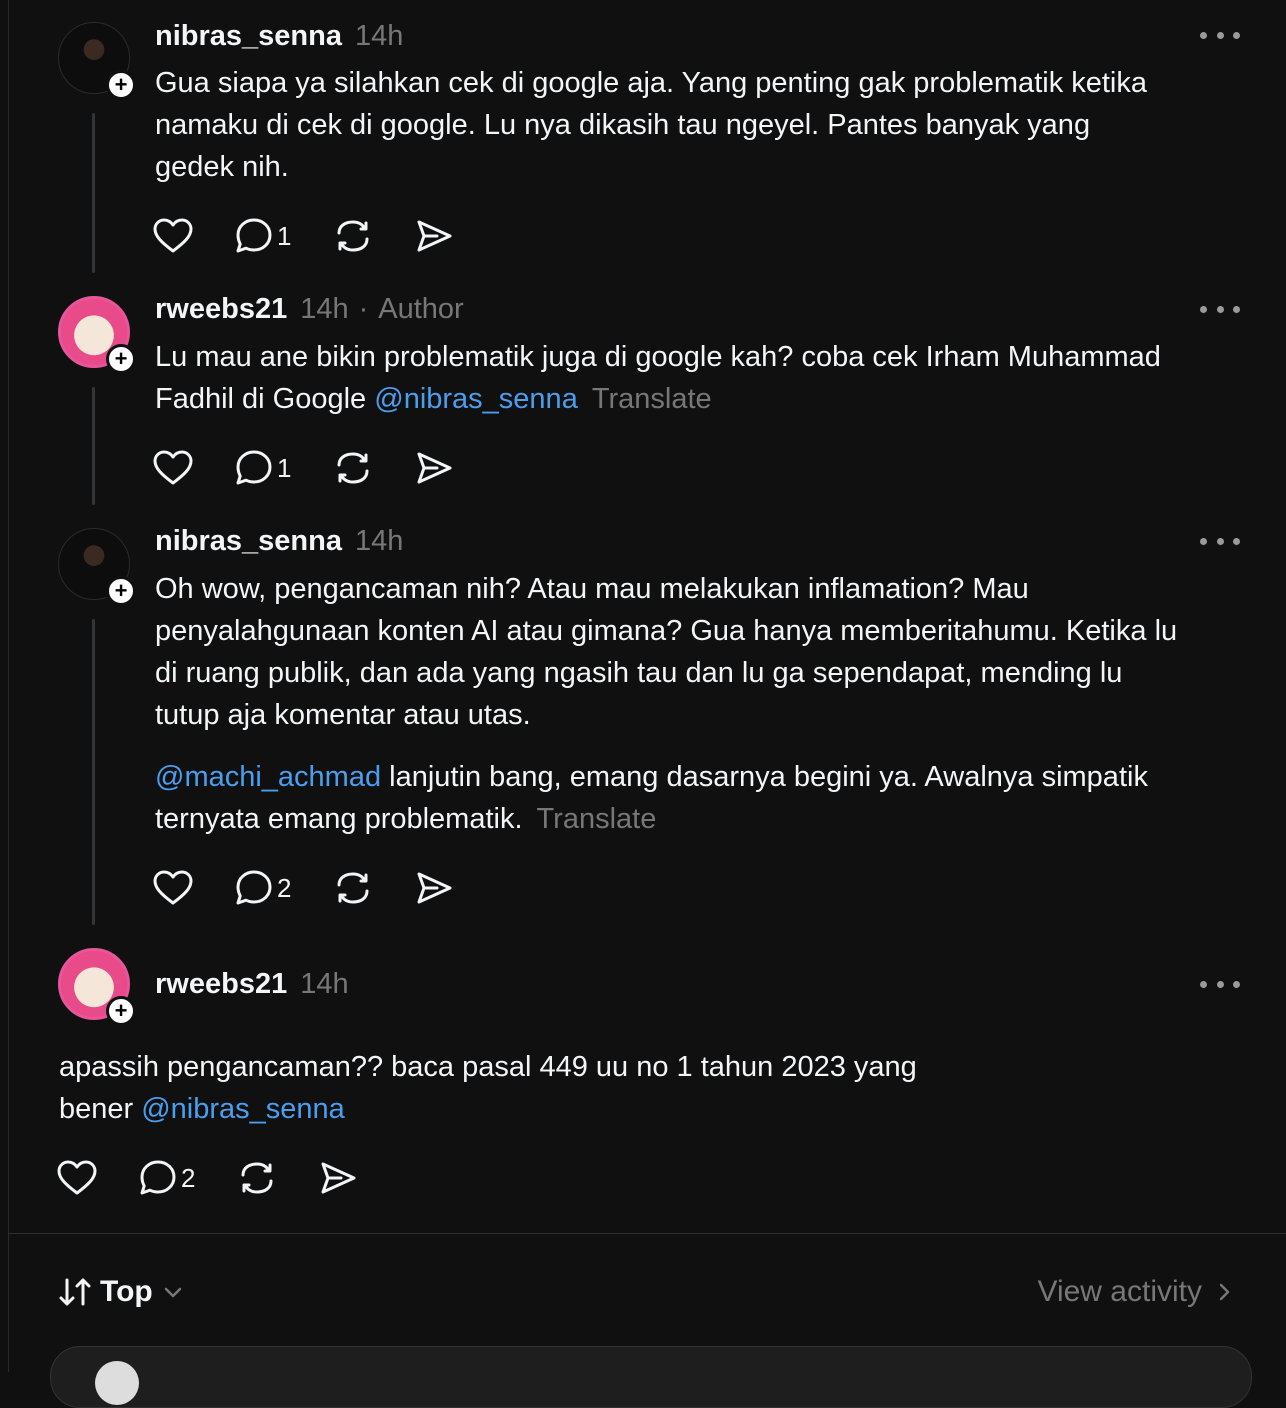  I want to click on view-activity-label: View activity, so click(1119, 1291).